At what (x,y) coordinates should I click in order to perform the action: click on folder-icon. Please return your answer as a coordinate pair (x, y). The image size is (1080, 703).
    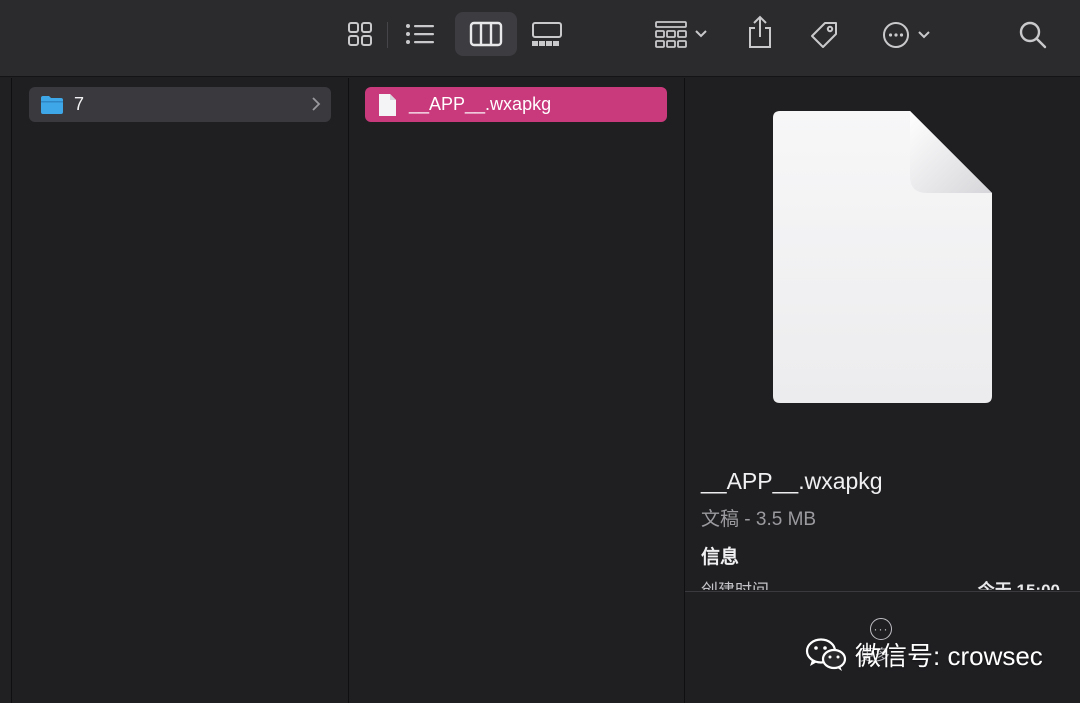
    Looking at the image, I should click on (52, 104).